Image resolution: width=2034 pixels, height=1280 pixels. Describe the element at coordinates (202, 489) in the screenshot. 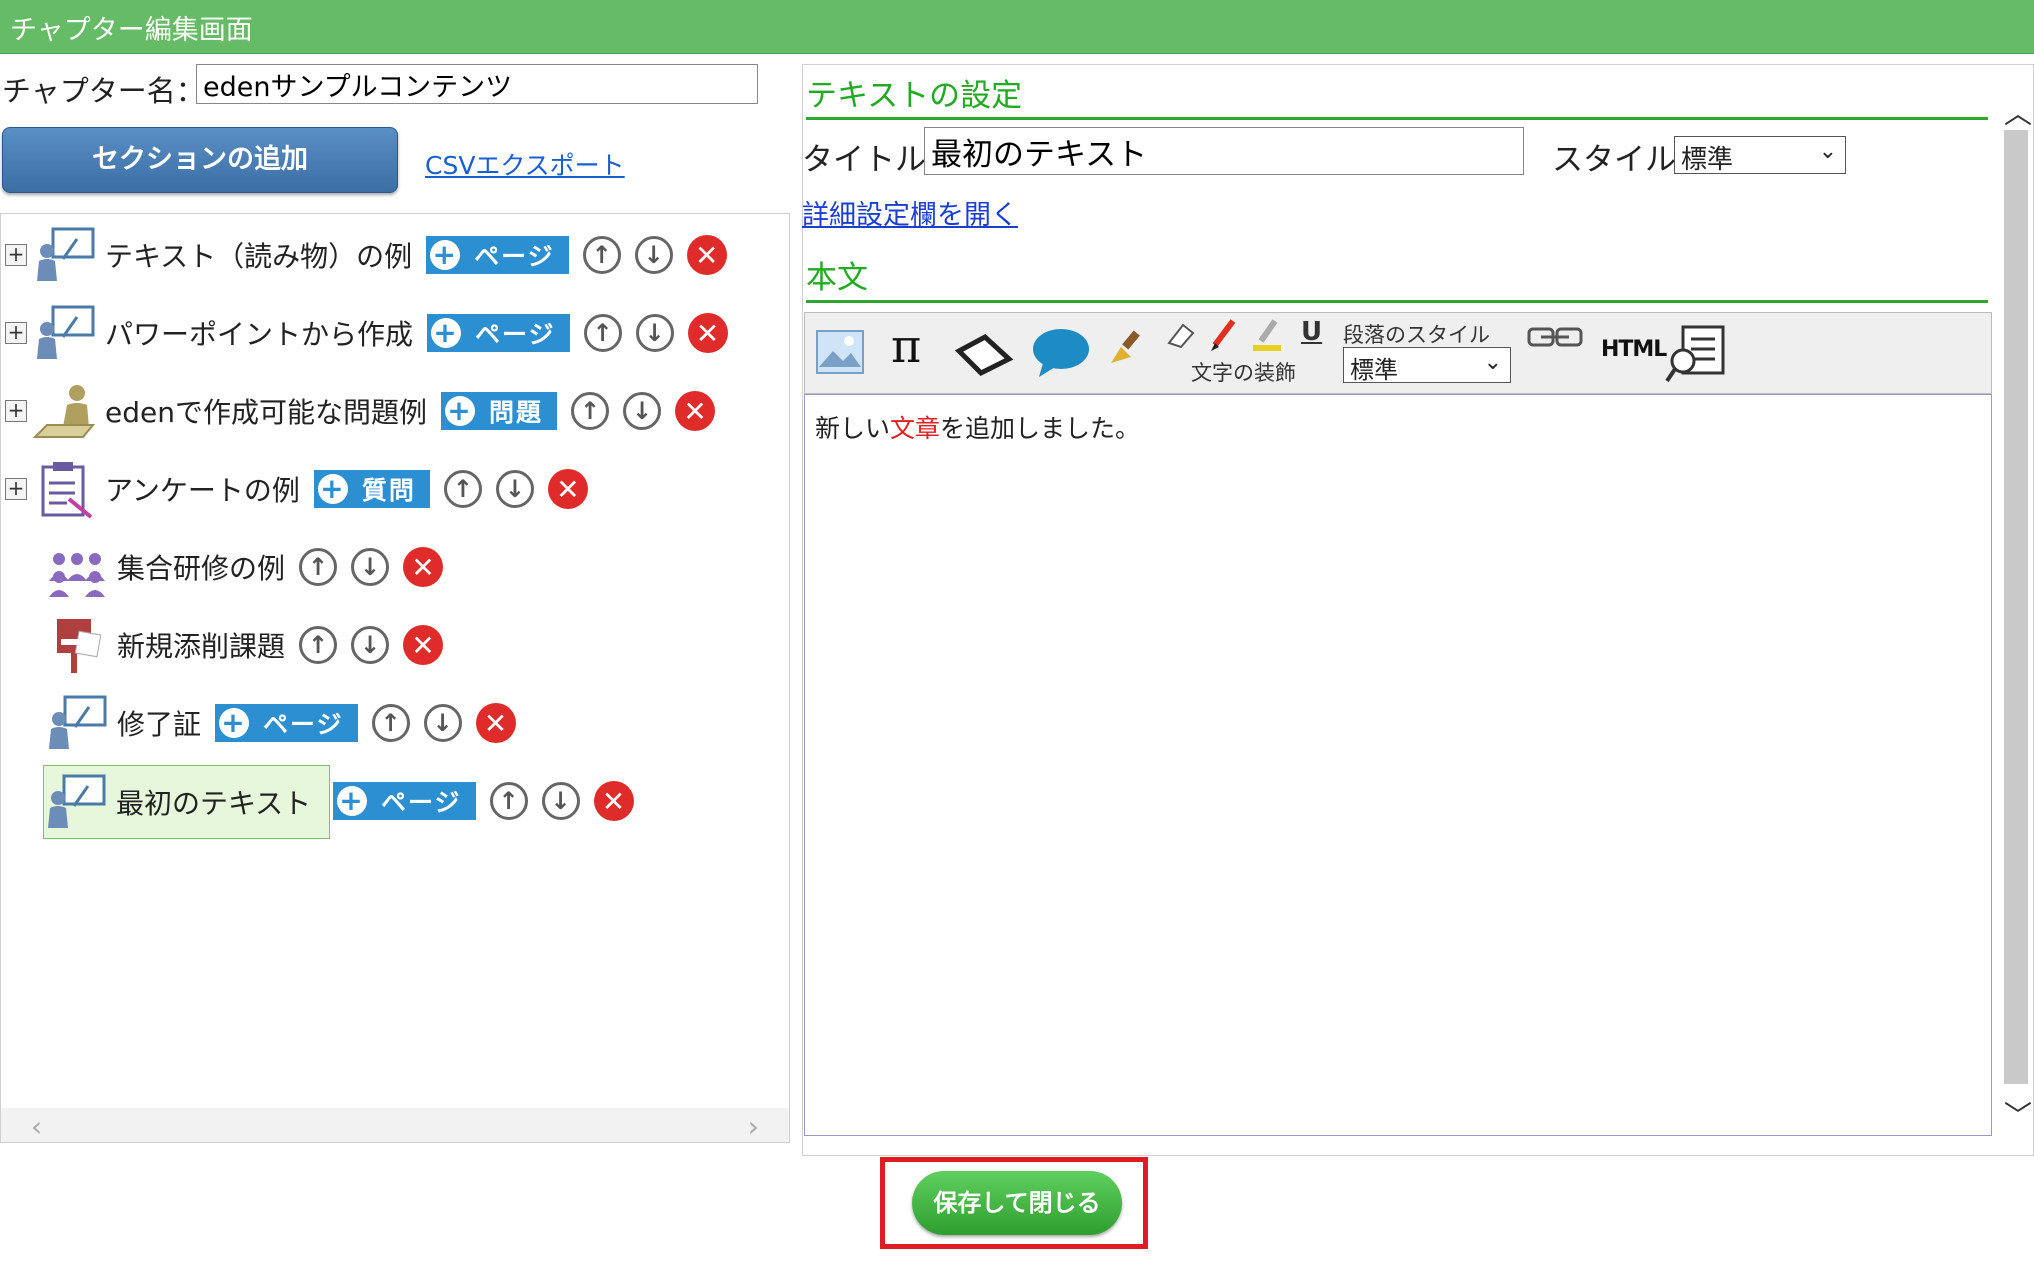

I see `tree-item-label: アンケートの例` at that location.